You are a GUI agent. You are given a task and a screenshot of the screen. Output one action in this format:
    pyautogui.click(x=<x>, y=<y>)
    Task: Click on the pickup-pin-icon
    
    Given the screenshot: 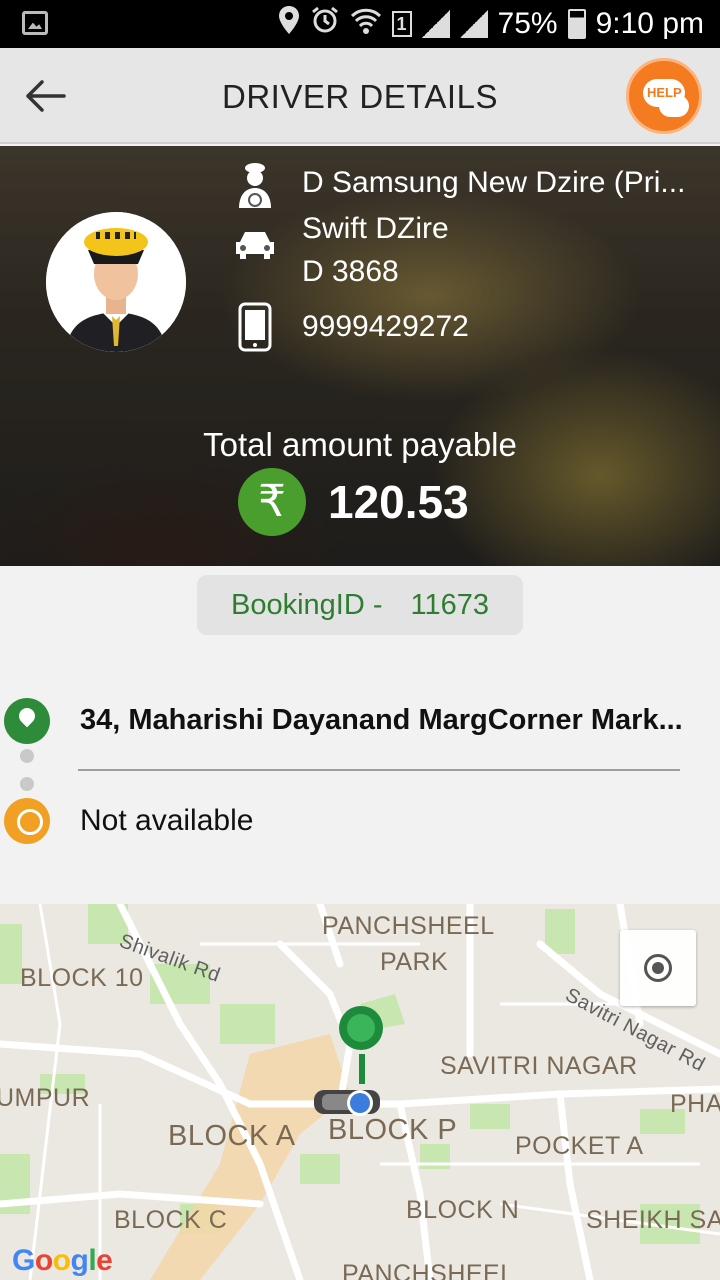 What is the action you would take?
    pyautogui.click(x=27, y=721)
    